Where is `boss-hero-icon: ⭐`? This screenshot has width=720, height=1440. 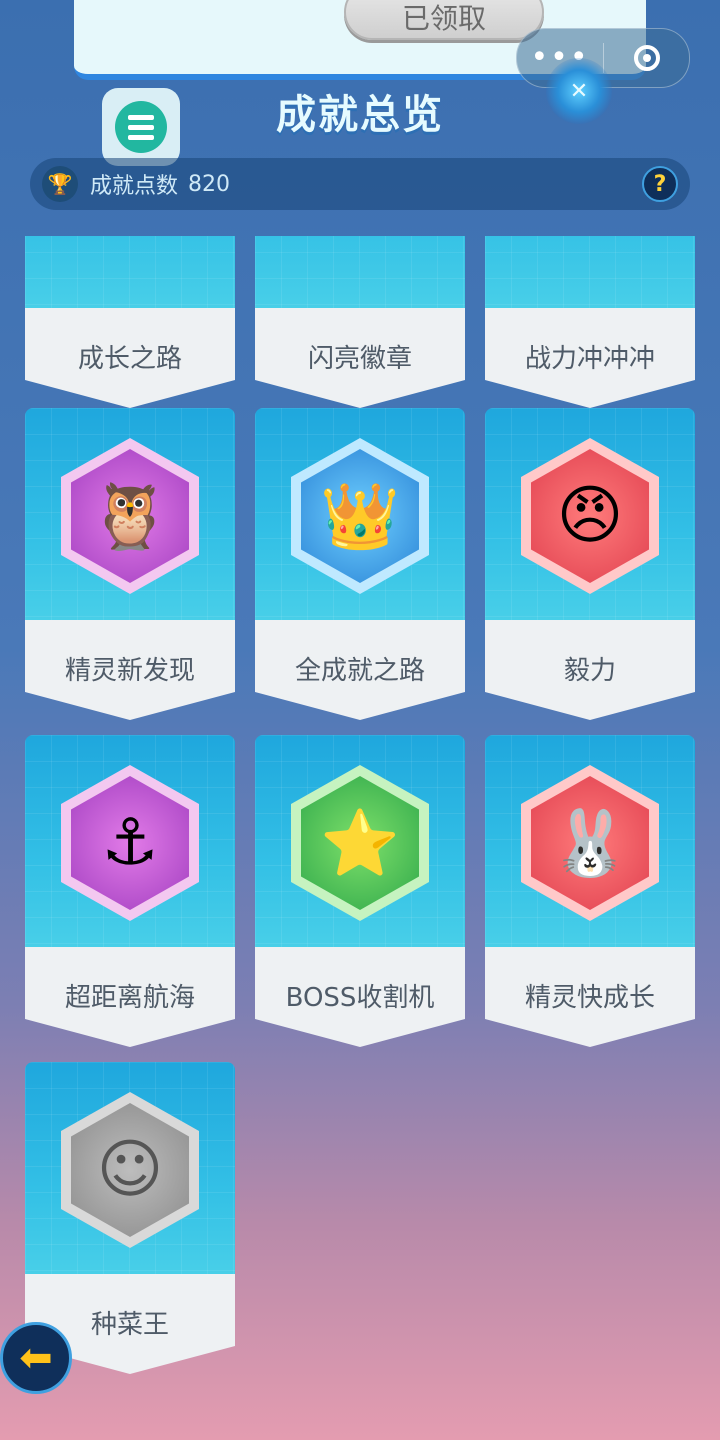
boss-hero-icon: ⭐ is located at coordinates (360, 843).